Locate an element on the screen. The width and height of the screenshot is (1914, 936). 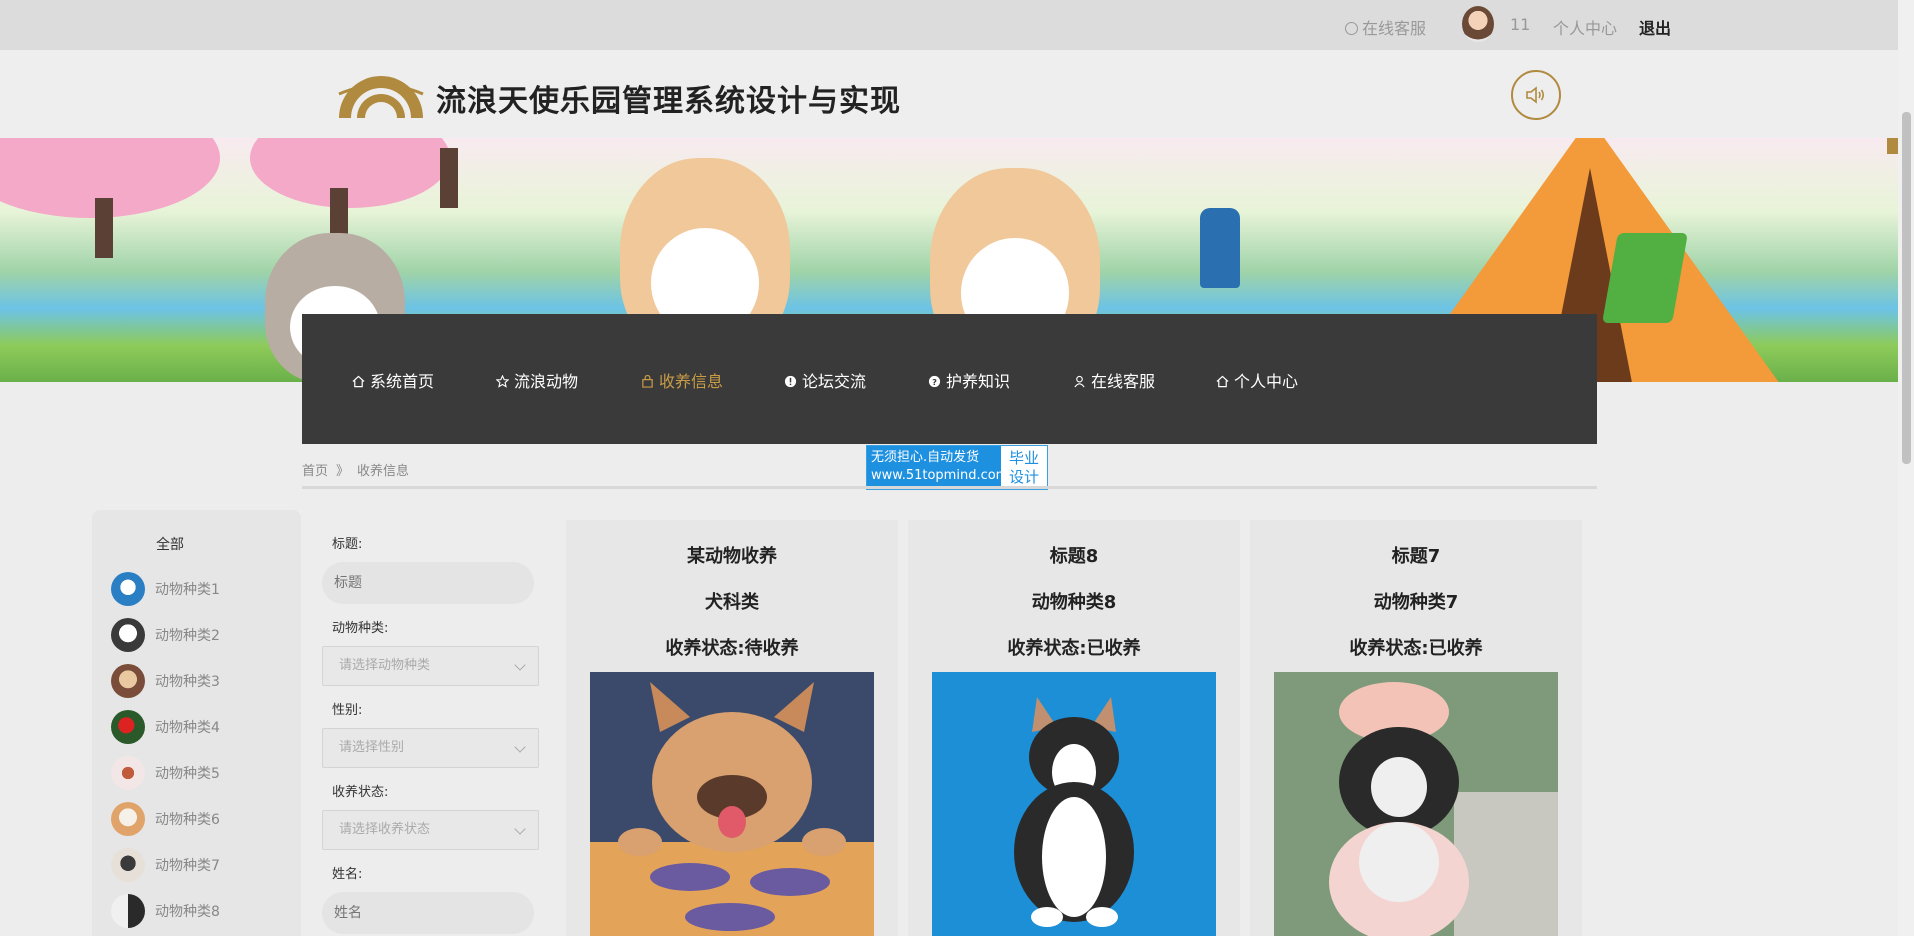
poodle-photo-image is located at coordinates (1416, 804).